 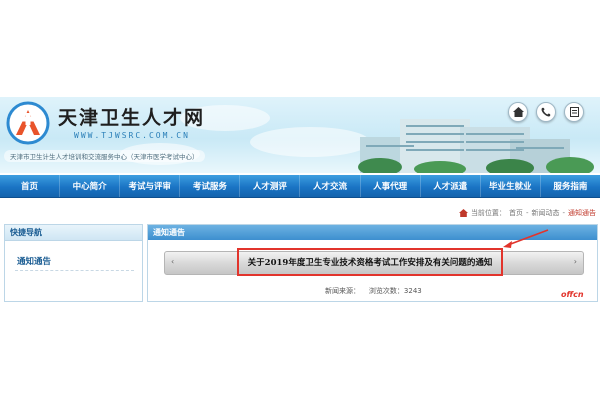 What do you see at coordinates (104, 156) in the screenshot?
I see `site-slogan: 天津市卫生计生人才培训和交流服务中心（天津市医学考试中心）` at bounding box center [104, 156].